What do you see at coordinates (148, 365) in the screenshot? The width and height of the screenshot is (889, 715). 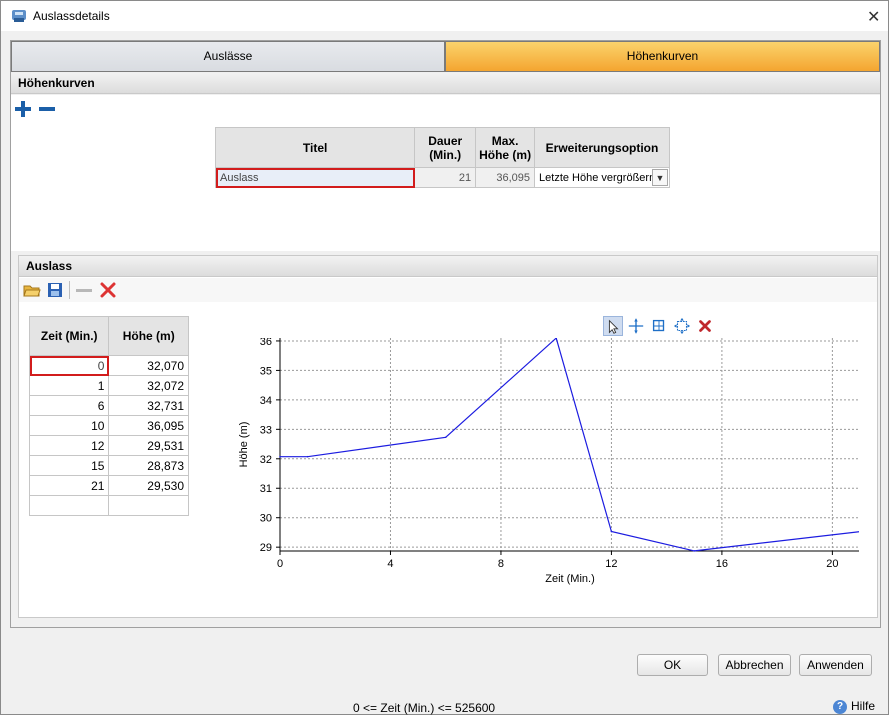 I see `height-cell: 32,070` at bounding box center [148, 365].